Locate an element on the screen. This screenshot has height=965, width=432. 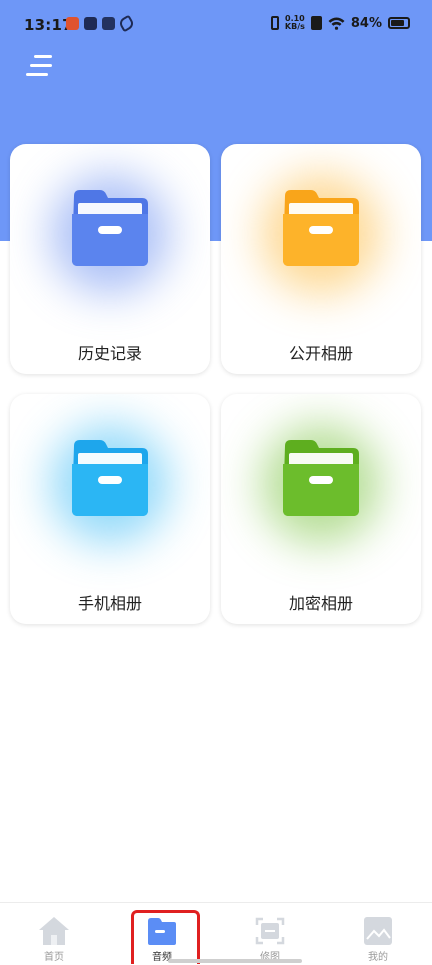
card-history: 历史记录 is located at coordinates (110, 259).